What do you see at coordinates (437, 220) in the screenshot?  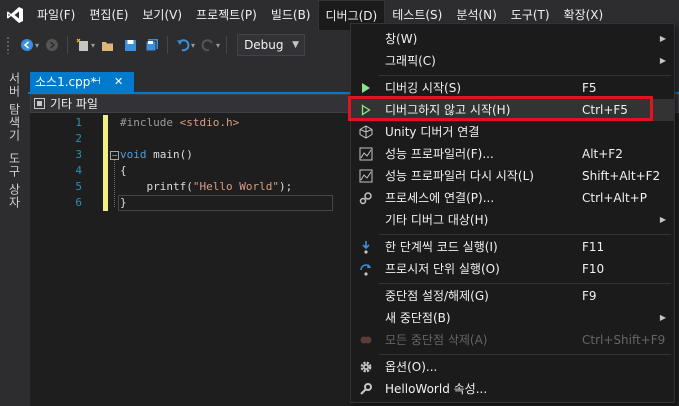 I see `menu-item-label: 기타 디버그 대상(H)` at bounding box center [437, 220].